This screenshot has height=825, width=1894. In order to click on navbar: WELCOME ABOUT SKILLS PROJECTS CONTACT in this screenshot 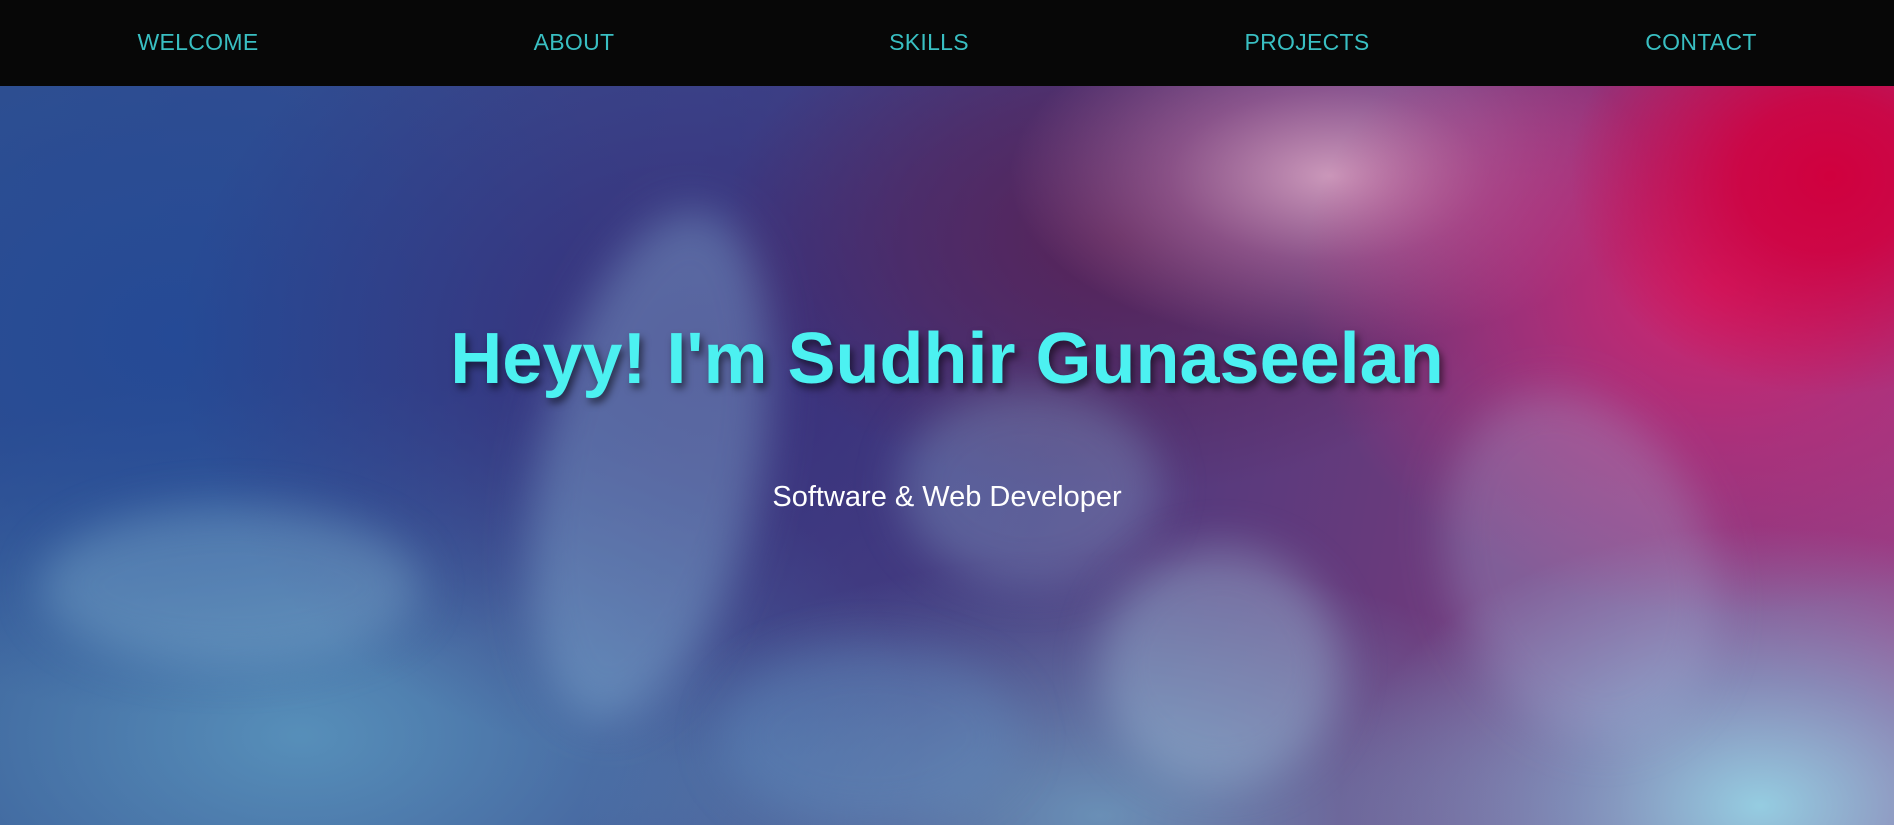, I will do `click(947, 43)`.